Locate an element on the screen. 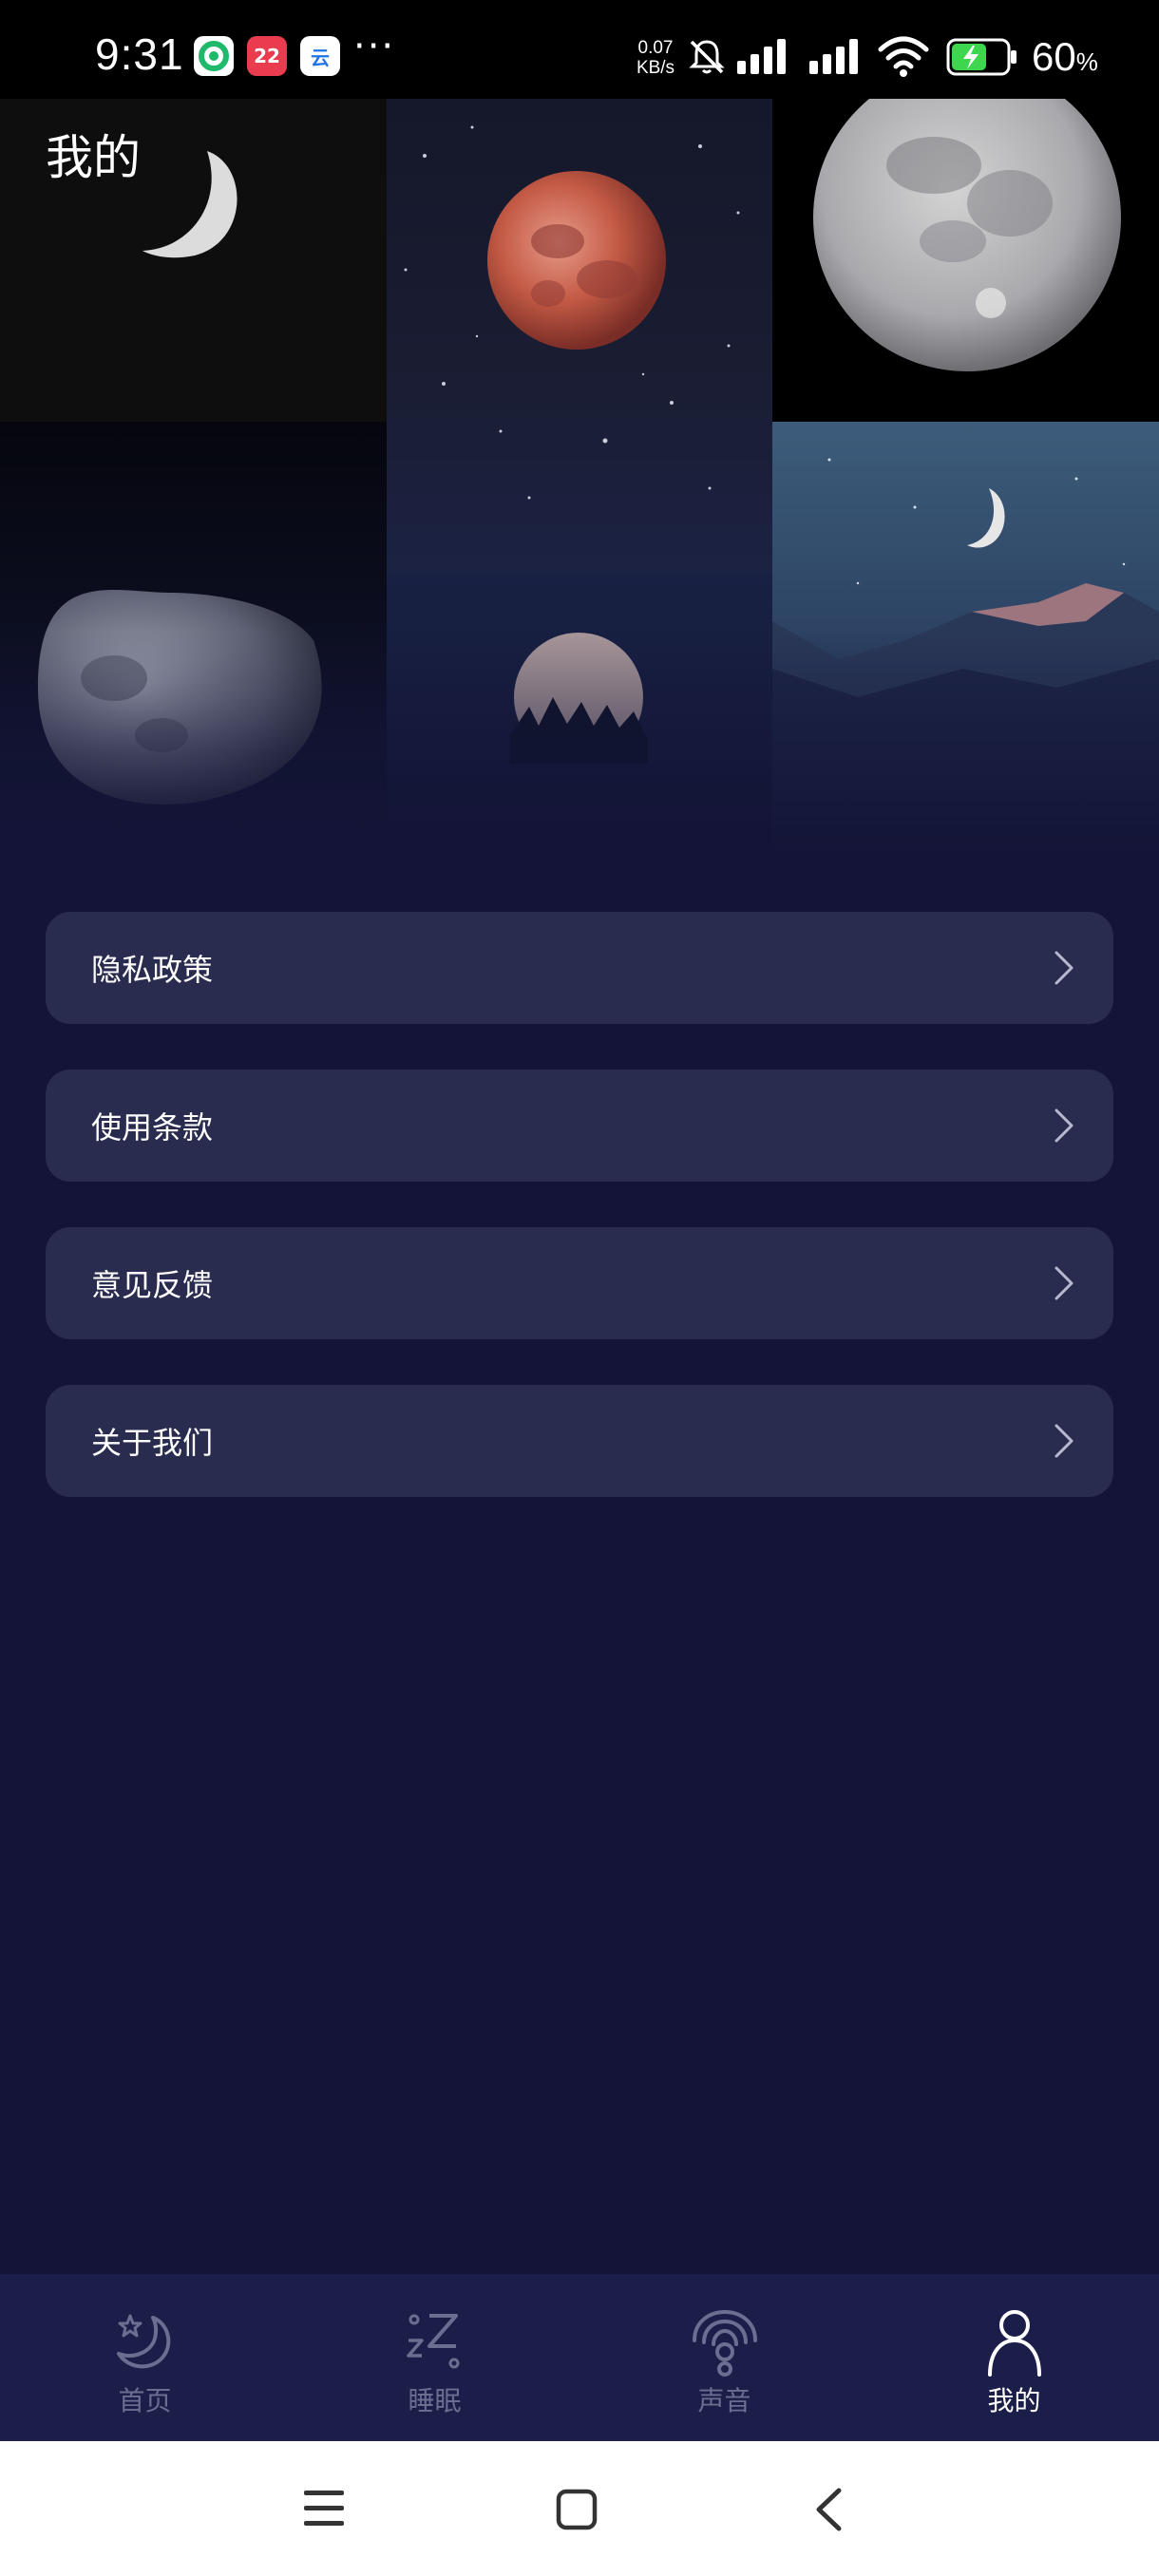 This screenshot has width=1159, height=2576. net-speed-value: 0.07 is located at coordinates (655, 48).